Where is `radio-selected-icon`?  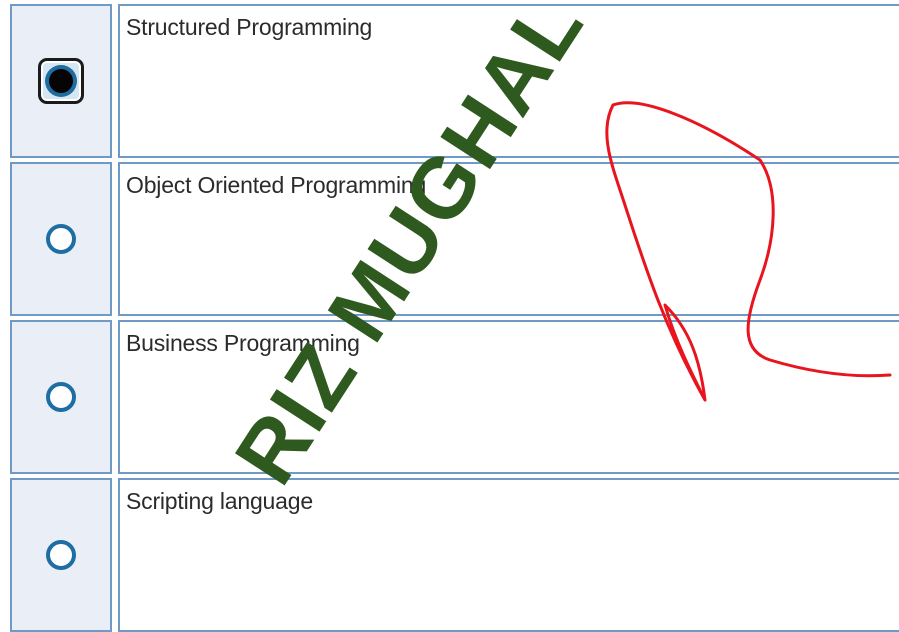 radio-selected-icon is located at coordinates (61, 81).